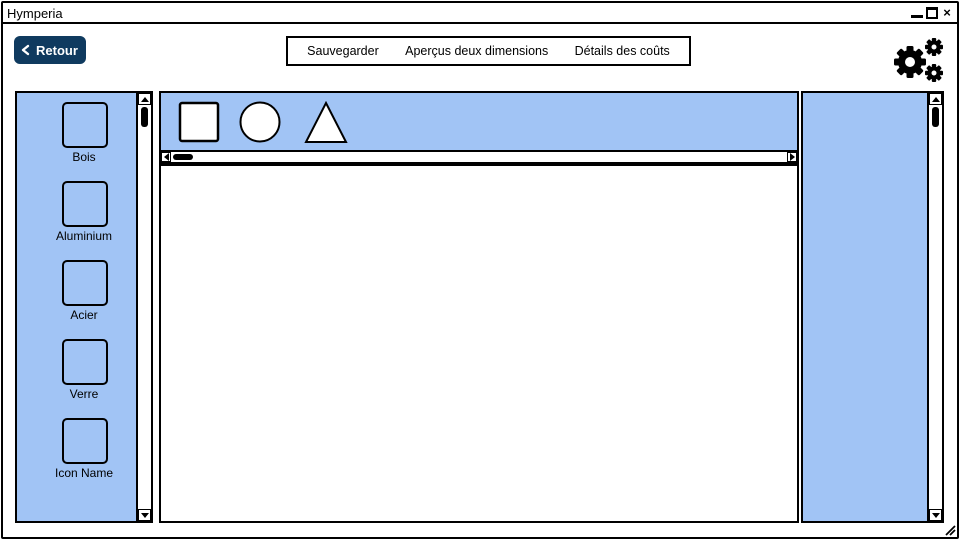  Describe the element at coordinates (934, 307) in the screenshot. I see `properties-scrollbar` at that location.